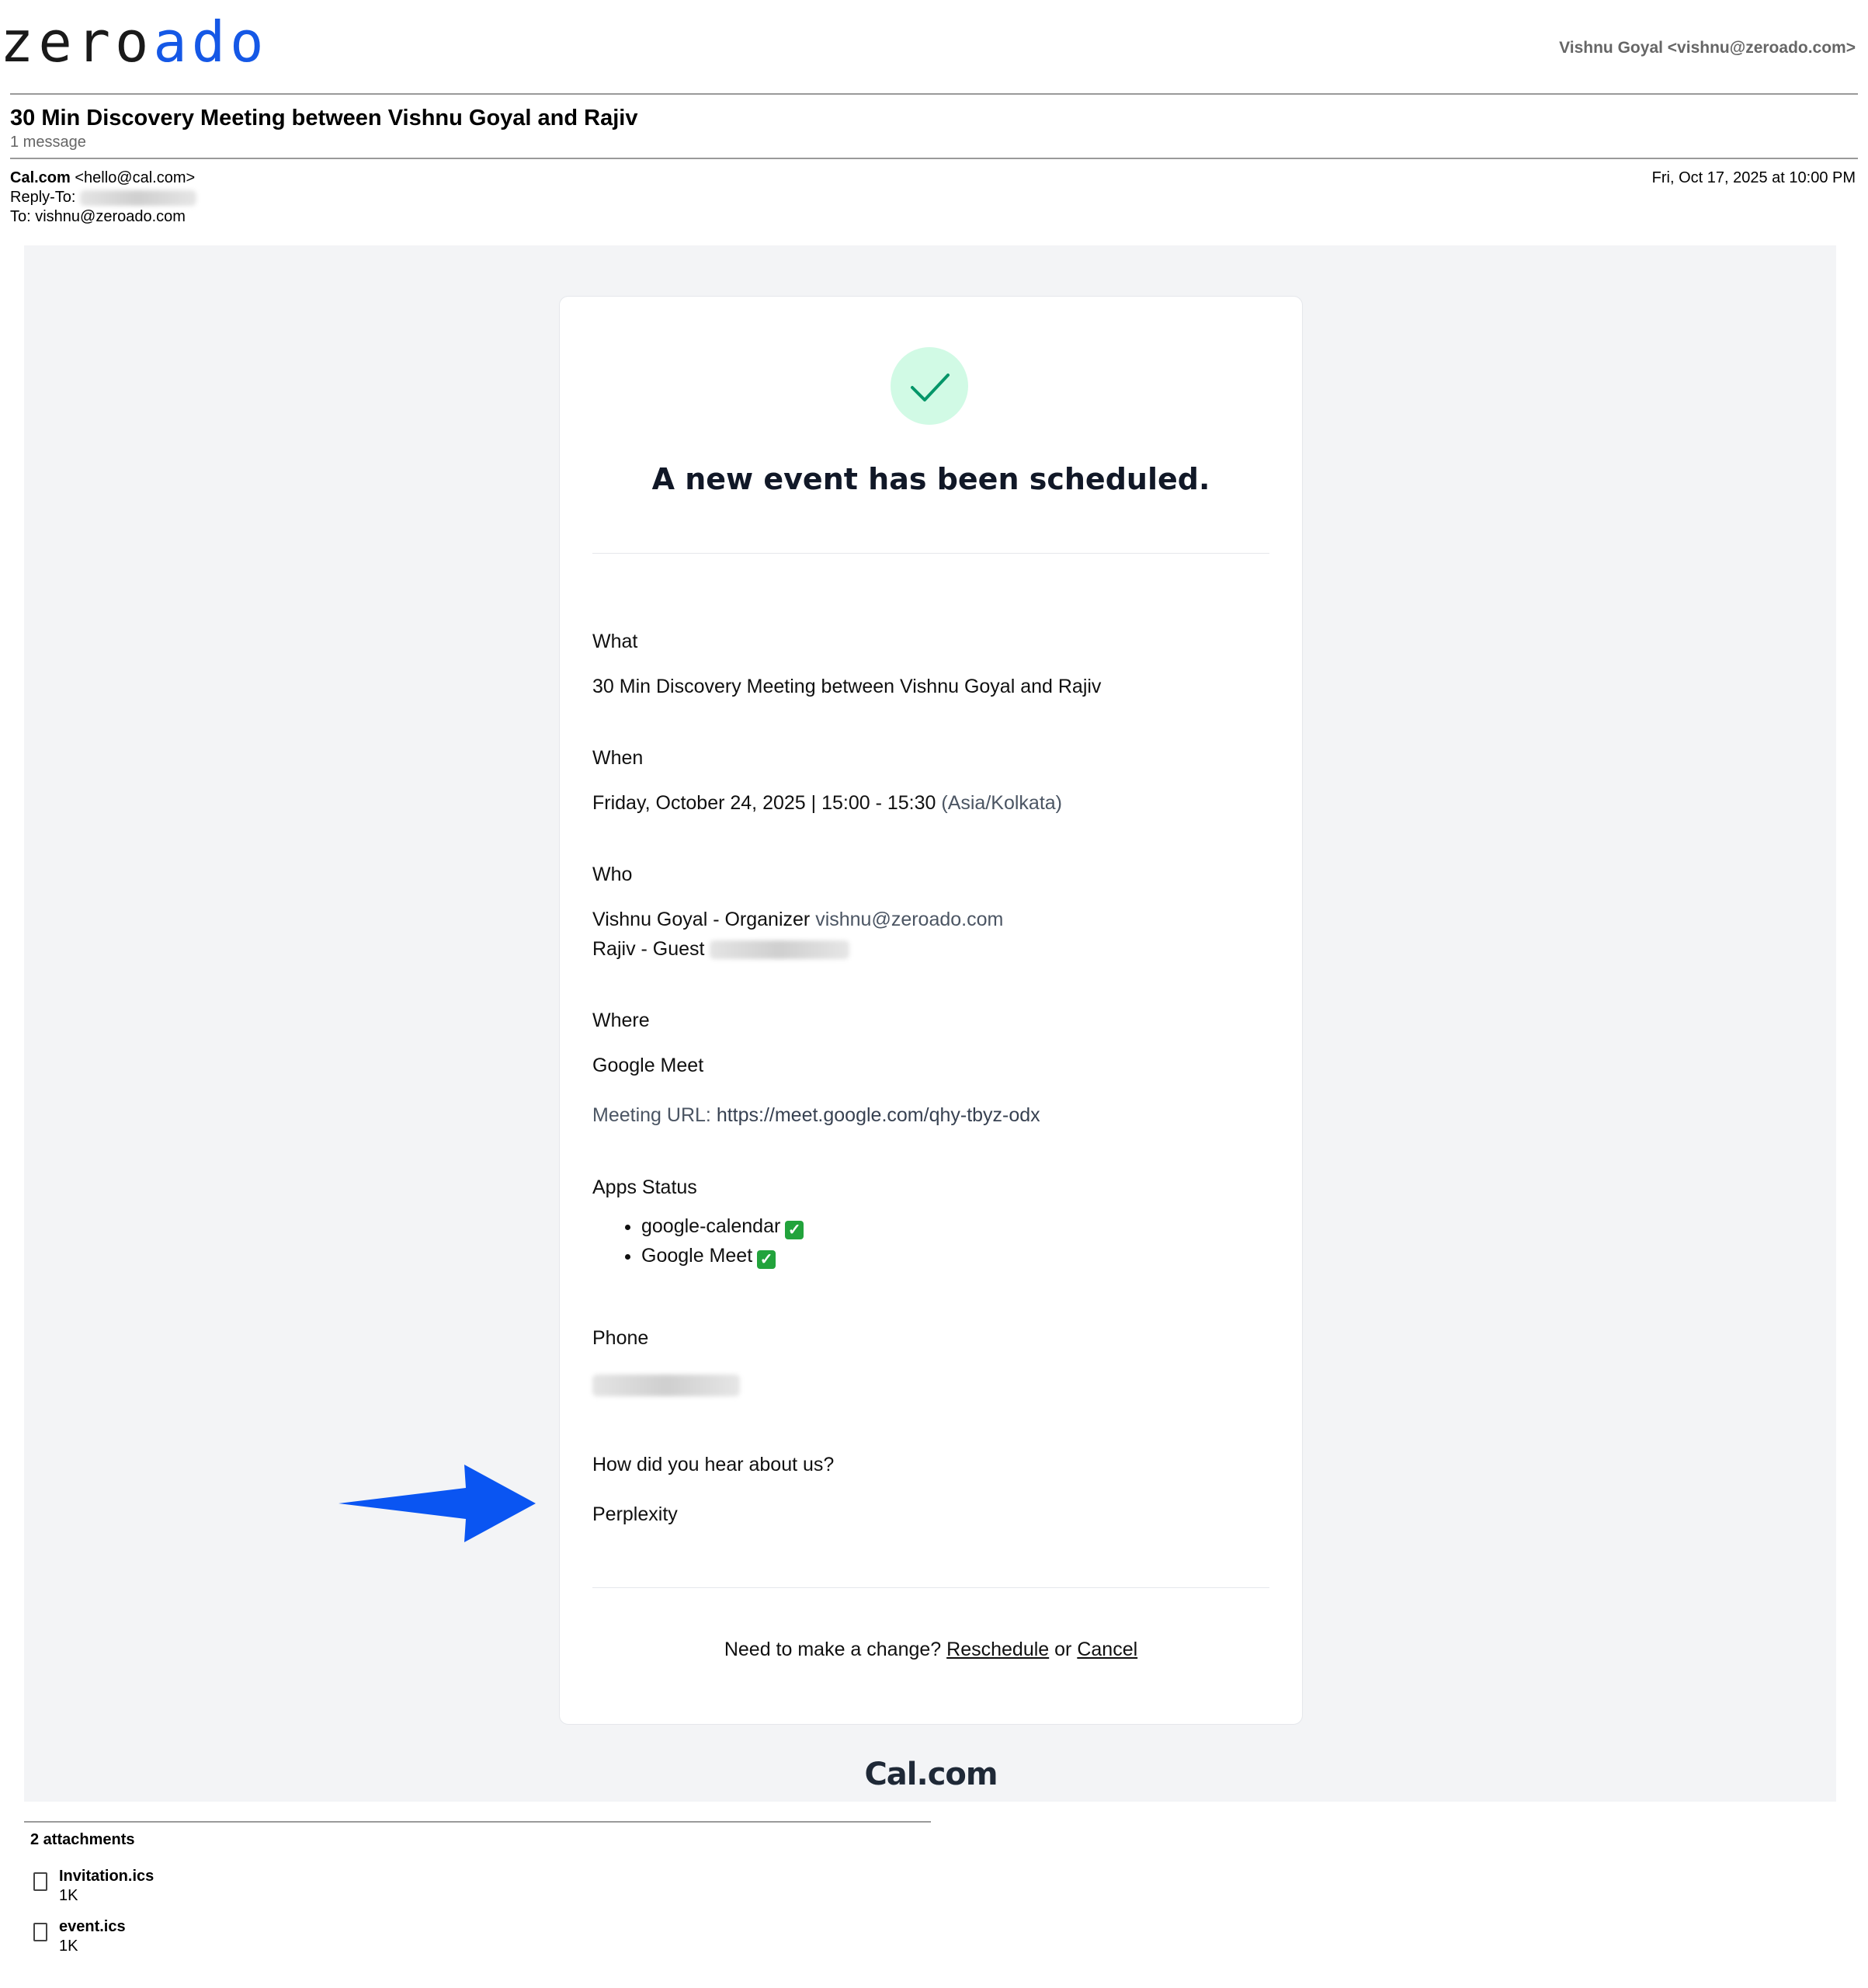 The image size is (1868, 1988). I want to click on message-count: 1 message, so click(48, 142).